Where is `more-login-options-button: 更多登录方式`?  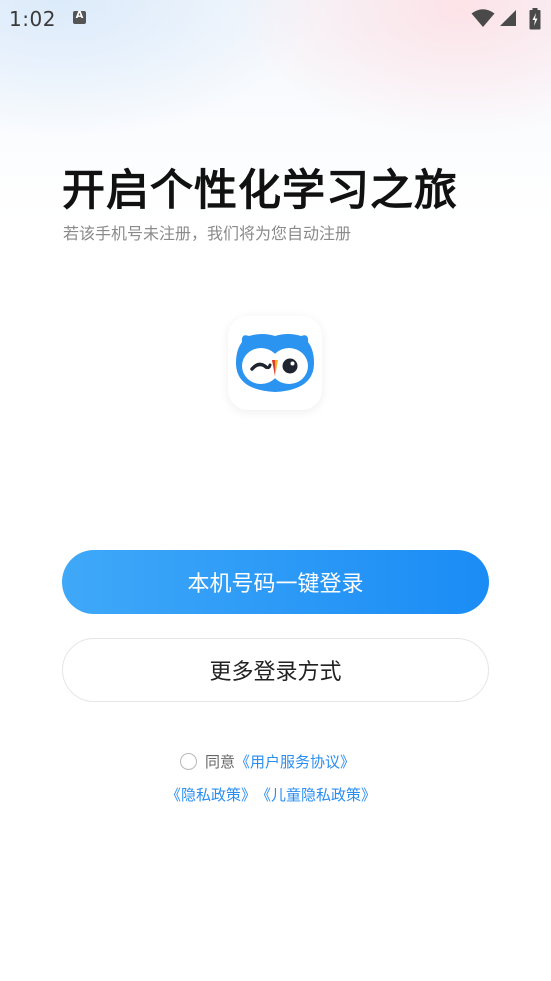
more-login-options-button: 更多登录方式 is located at coordinates (275, 670).